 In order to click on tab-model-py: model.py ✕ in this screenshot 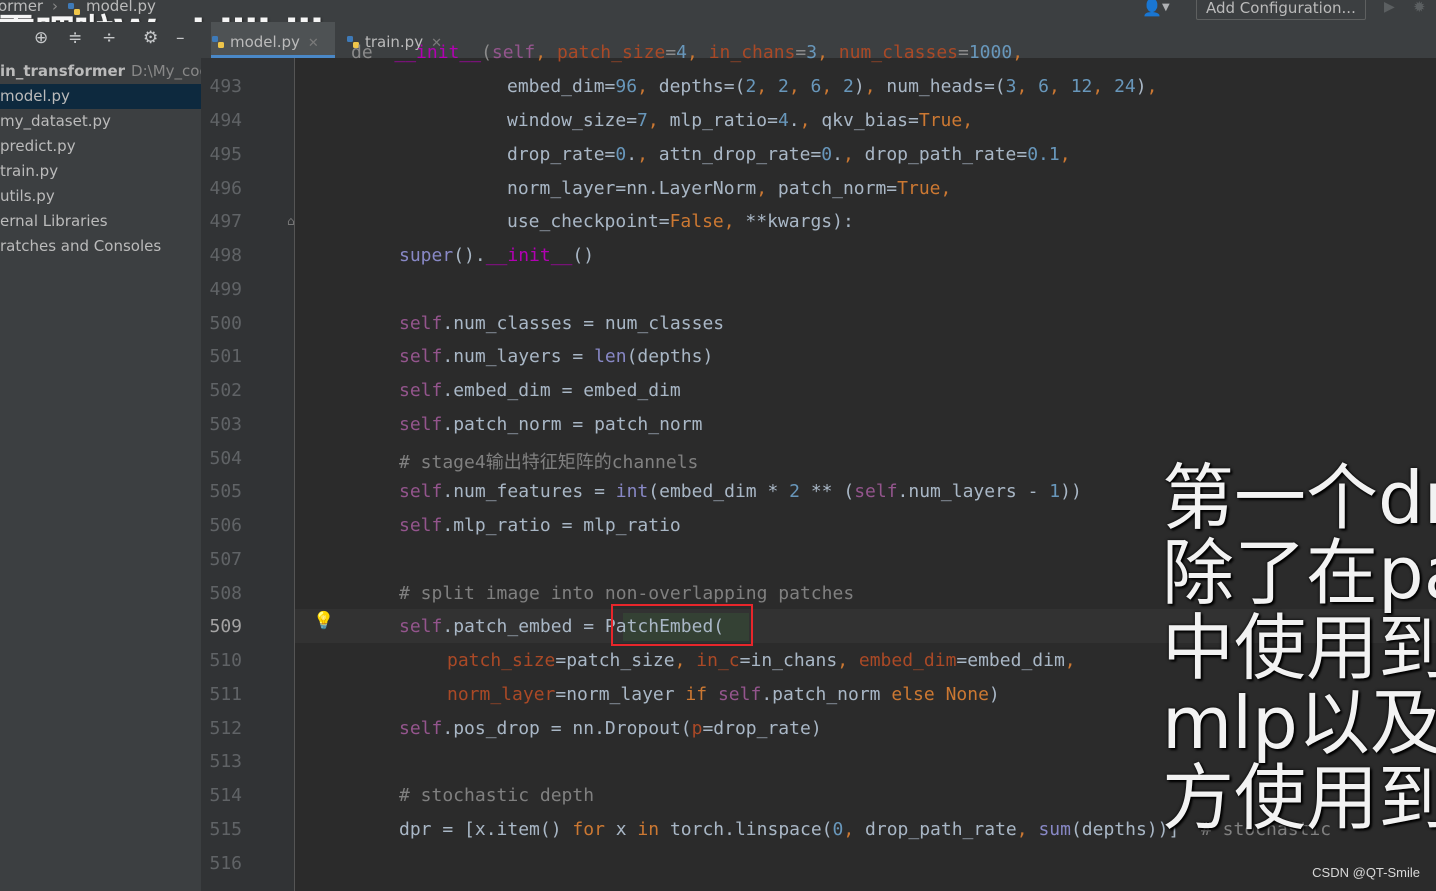, I will do `click(273, 40)`.